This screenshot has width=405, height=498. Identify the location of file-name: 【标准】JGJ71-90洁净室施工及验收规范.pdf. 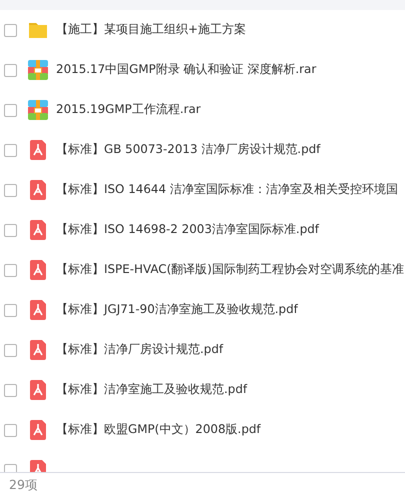
(177, 310).